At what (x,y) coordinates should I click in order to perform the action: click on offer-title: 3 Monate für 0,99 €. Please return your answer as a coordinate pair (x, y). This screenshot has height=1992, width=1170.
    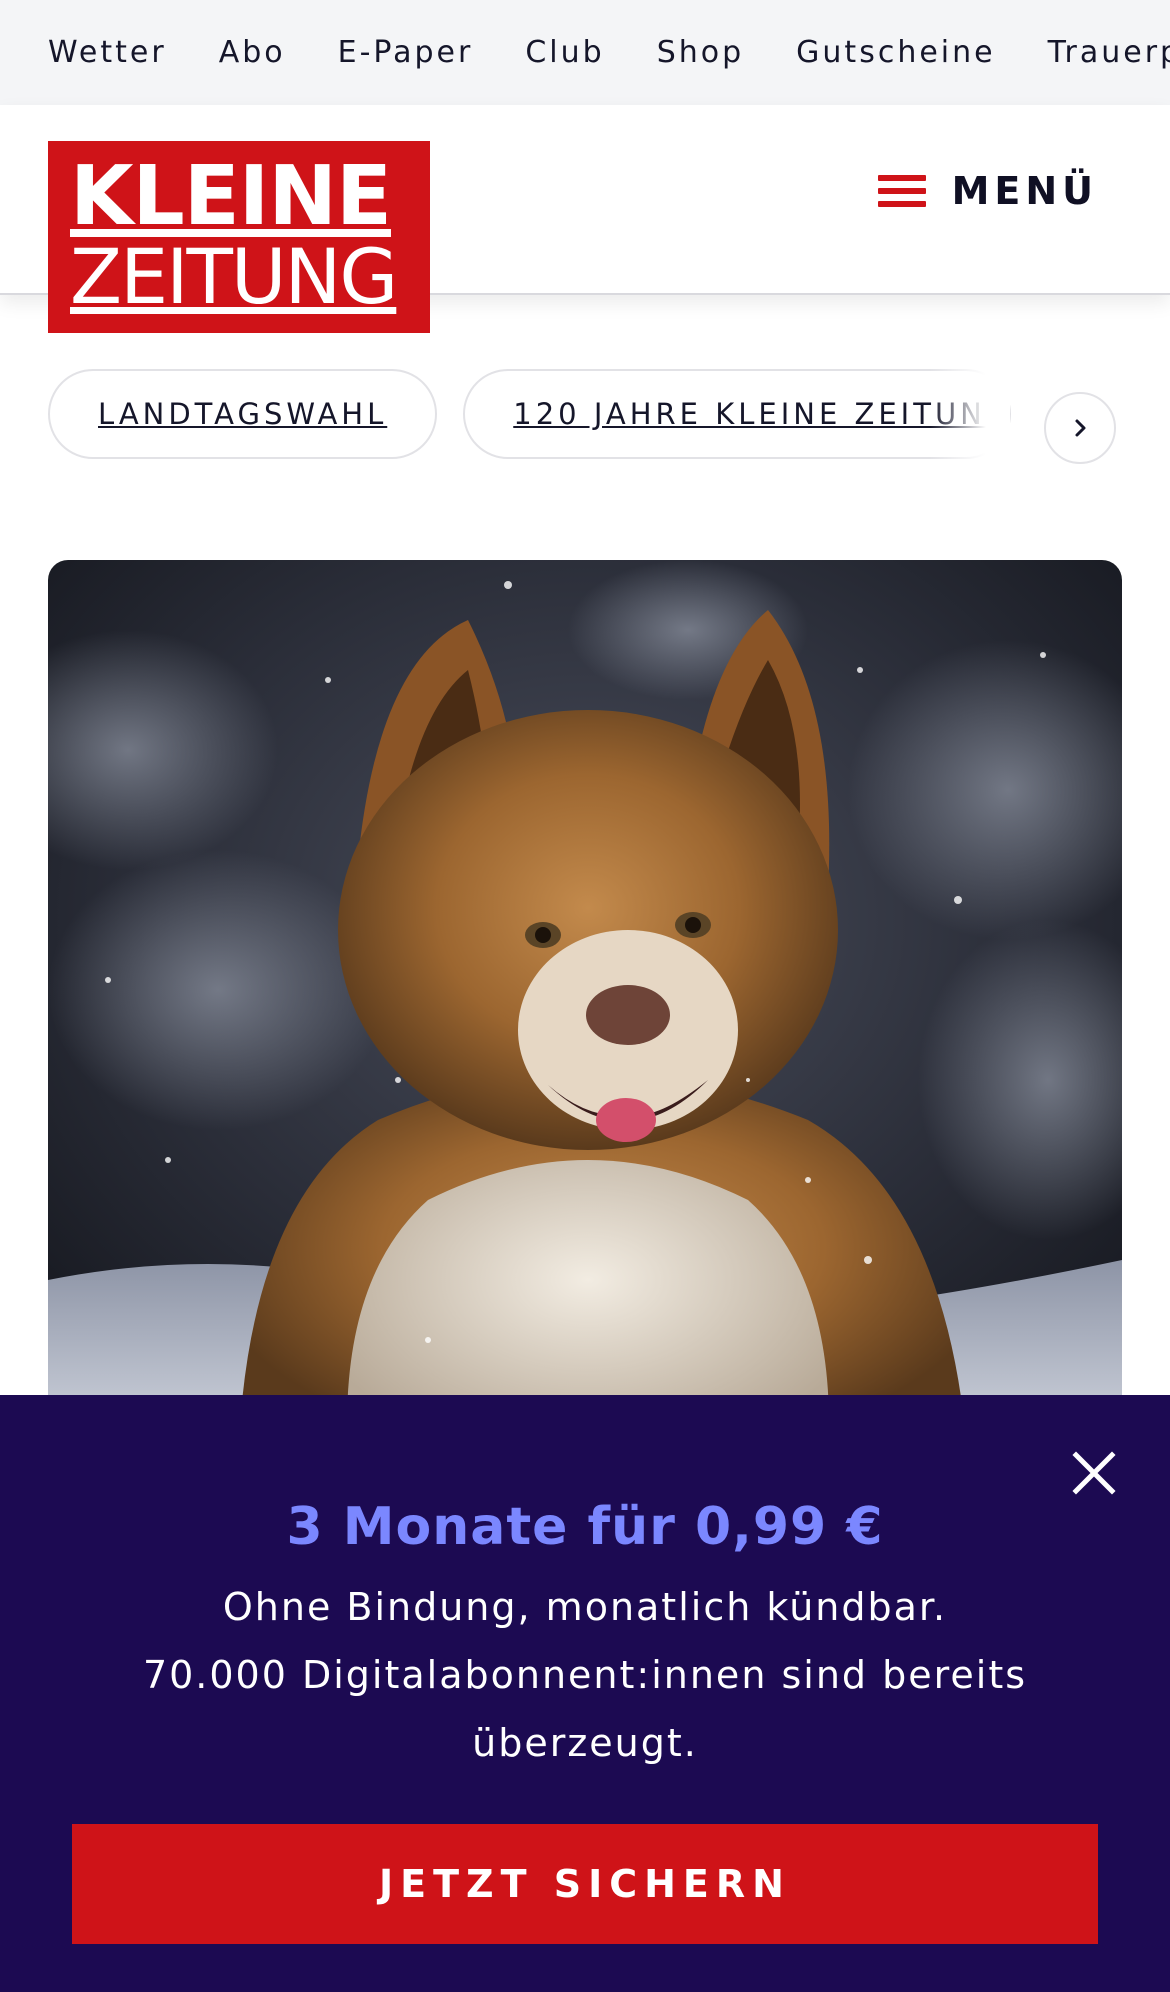
    Looking at the image, I should click on (585, 1527).